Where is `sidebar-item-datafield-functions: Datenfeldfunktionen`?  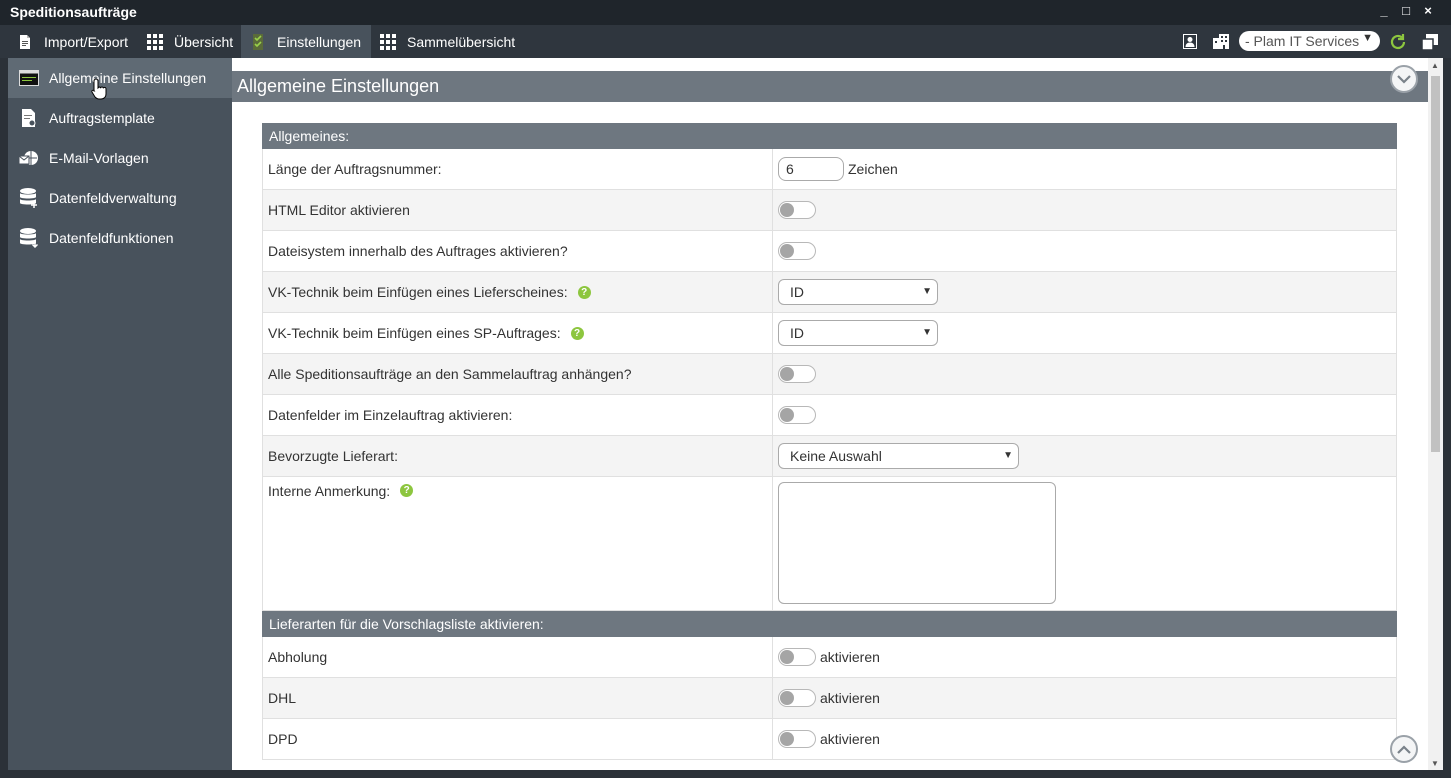 sidebar-item-datafield-functions: Datenfeldfunktionen is located at coordinates (120, 238).